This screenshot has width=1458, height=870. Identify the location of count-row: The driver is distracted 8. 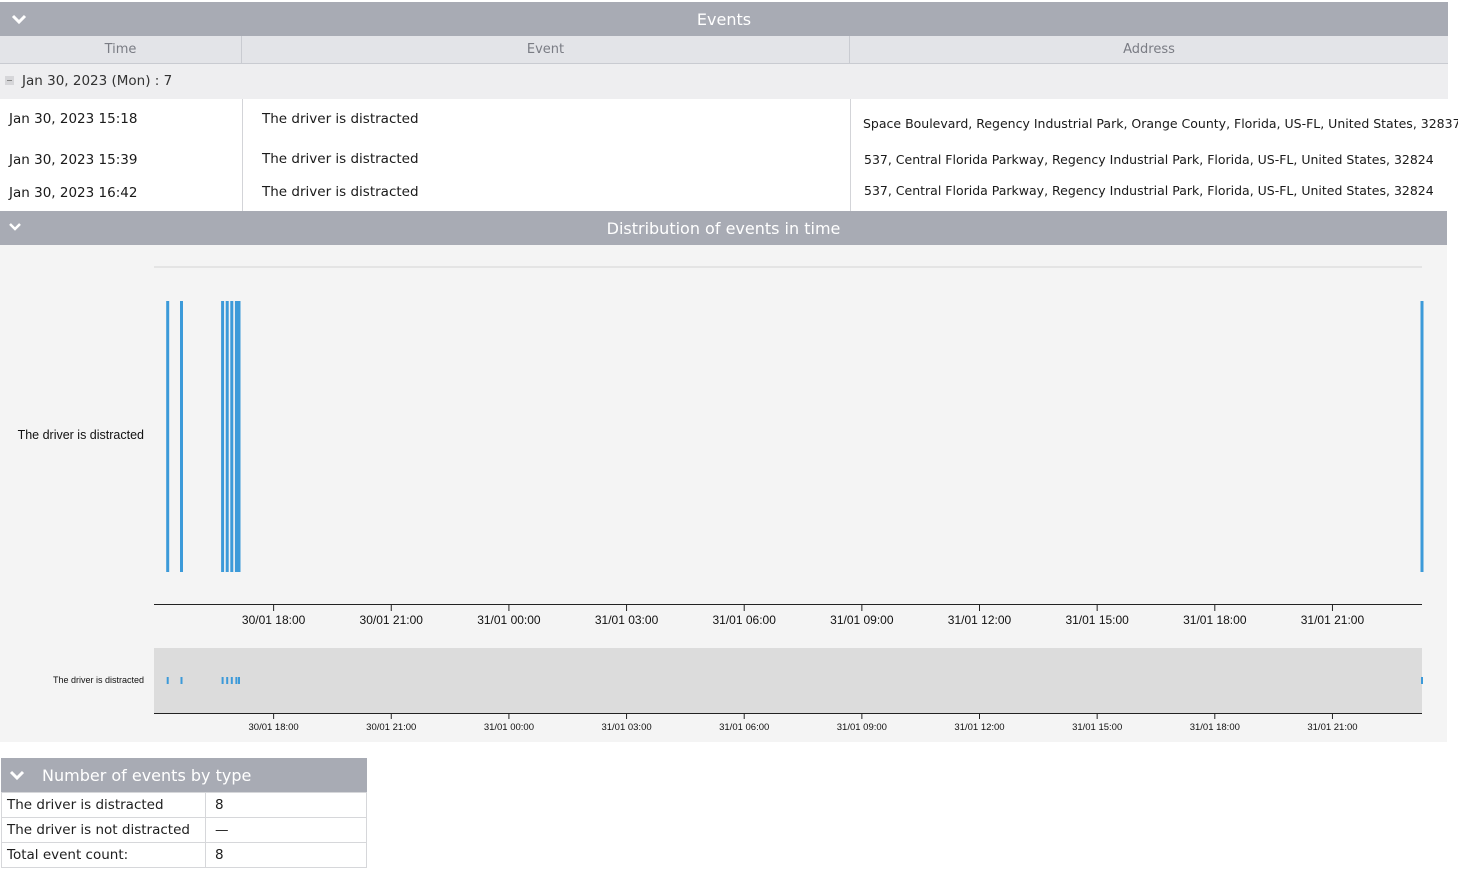
(184, 805).